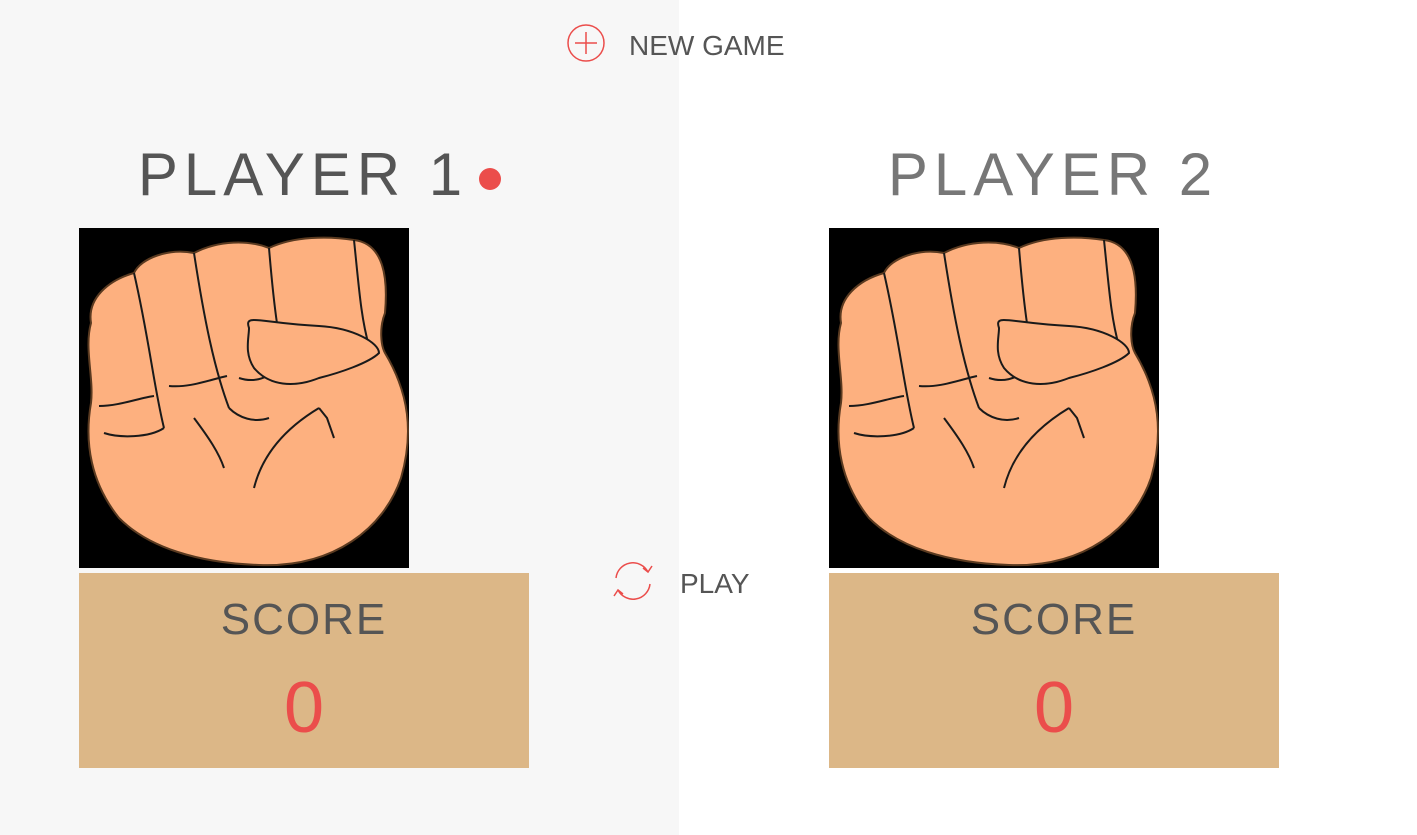 This screenshot has width=1417, height=835. I want to click on player2-score-box: SCORE 0, so click(1054, 670).